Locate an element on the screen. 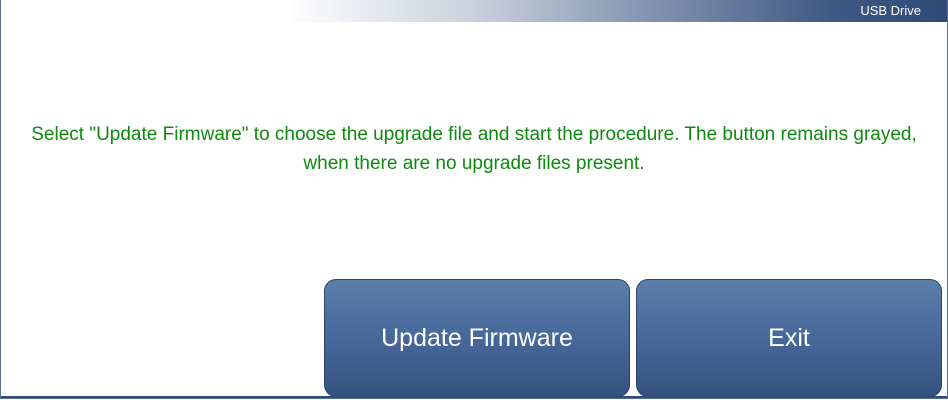 The image size is (948, 400). title-bar: USB Drive is located at coordinates (474, 11).